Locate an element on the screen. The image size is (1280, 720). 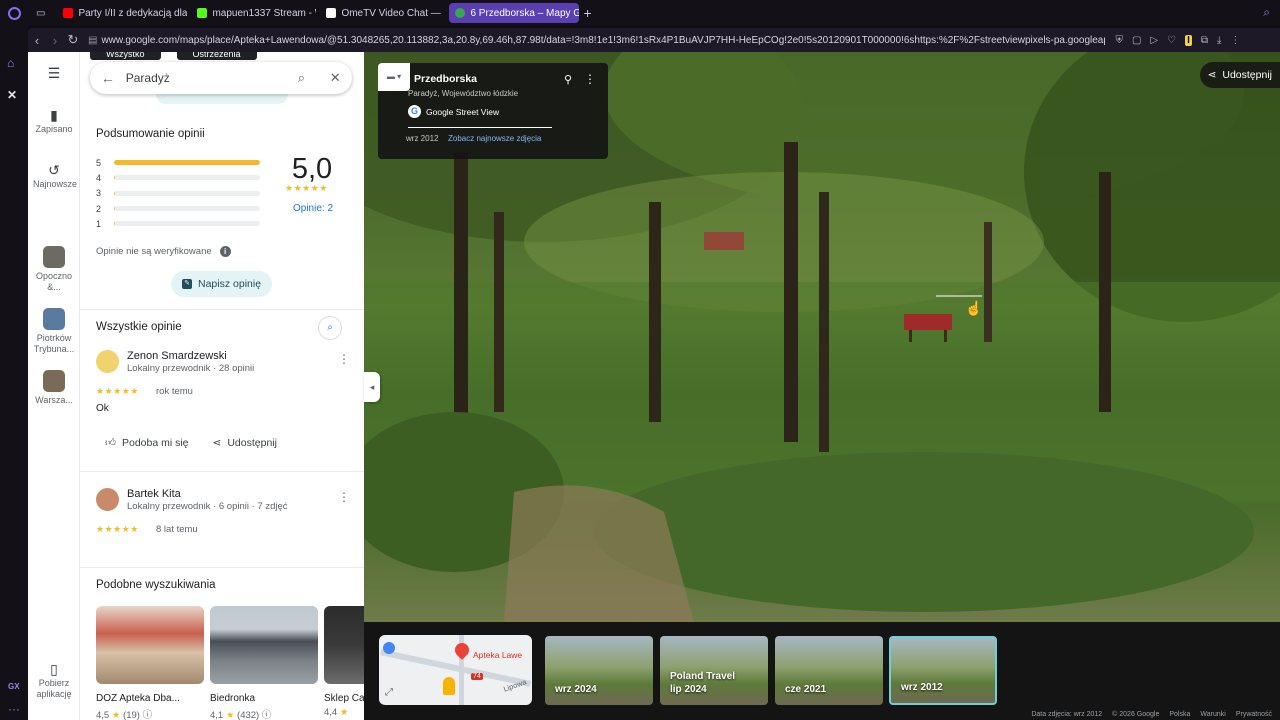
rail-item-recent: ↺ Najnowsze is located at coordinates (54, 176).